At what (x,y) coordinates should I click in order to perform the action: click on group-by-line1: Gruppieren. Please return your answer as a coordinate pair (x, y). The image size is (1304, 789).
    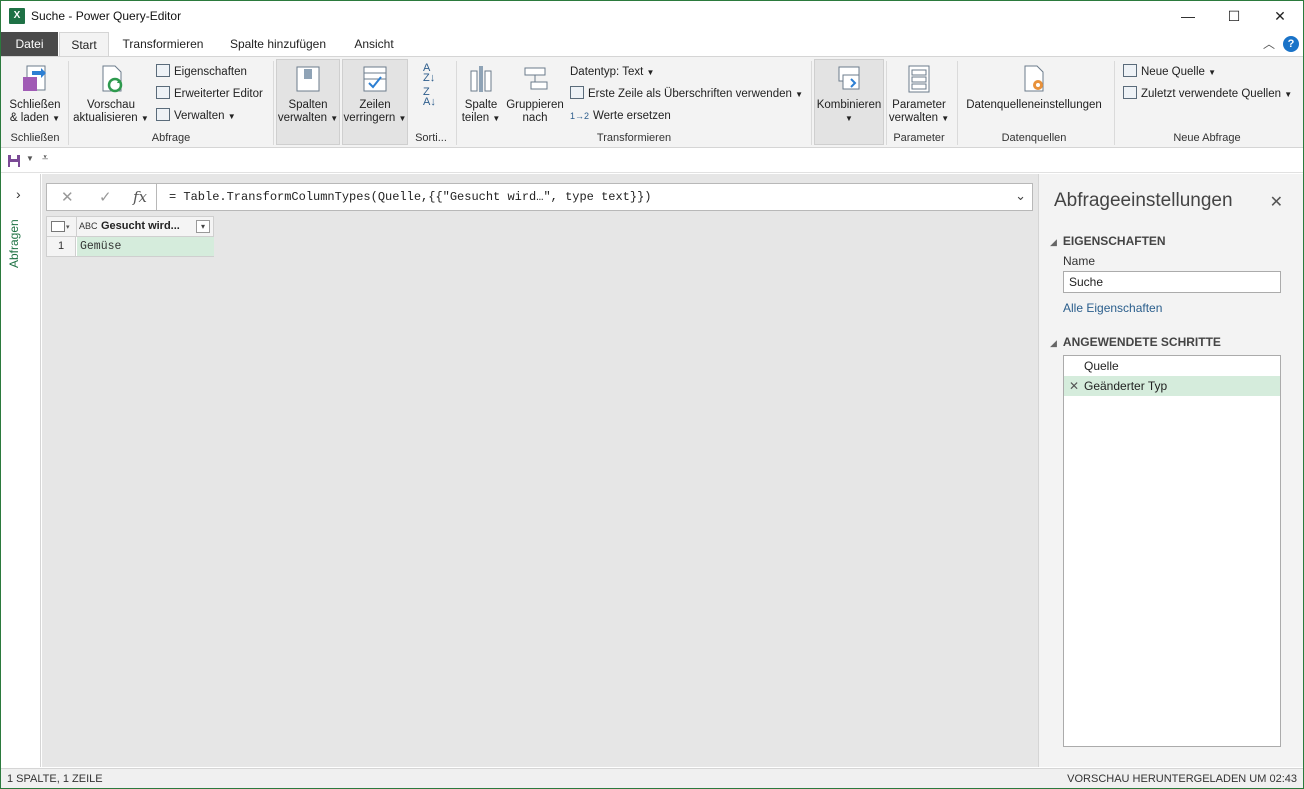
    Looking at the image, I should click on (535, 105).